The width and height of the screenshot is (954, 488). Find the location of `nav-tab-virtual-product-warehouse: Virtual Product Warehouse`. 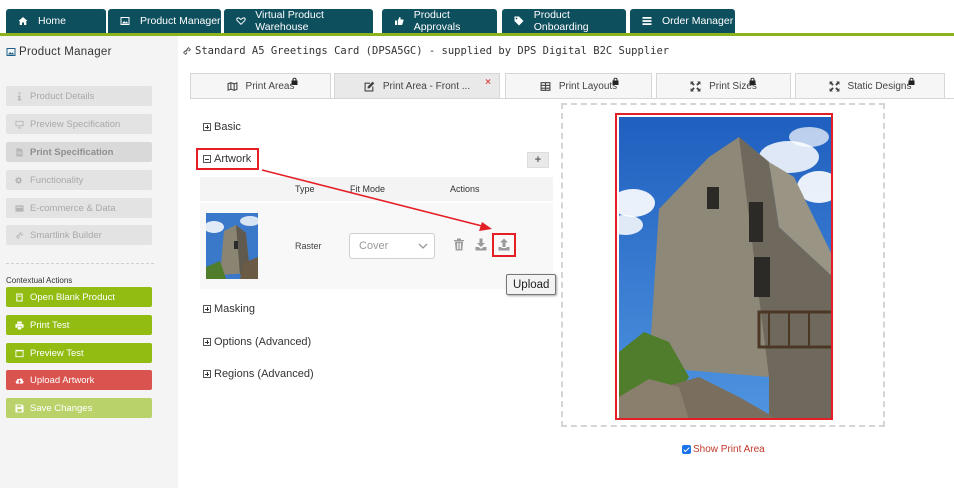

nav-tab-virtual-product-warehouse: Virtual Product Warehouse is located at coordinates (298, 21).